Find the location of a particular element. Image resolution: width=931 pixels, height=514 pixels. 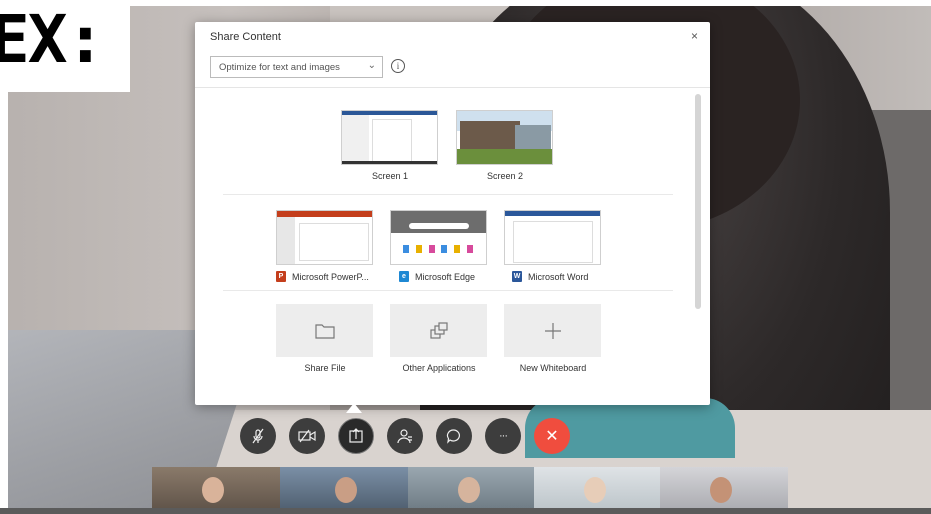

screen-2-label: Screen 2 is located at coordinates (505, 176).